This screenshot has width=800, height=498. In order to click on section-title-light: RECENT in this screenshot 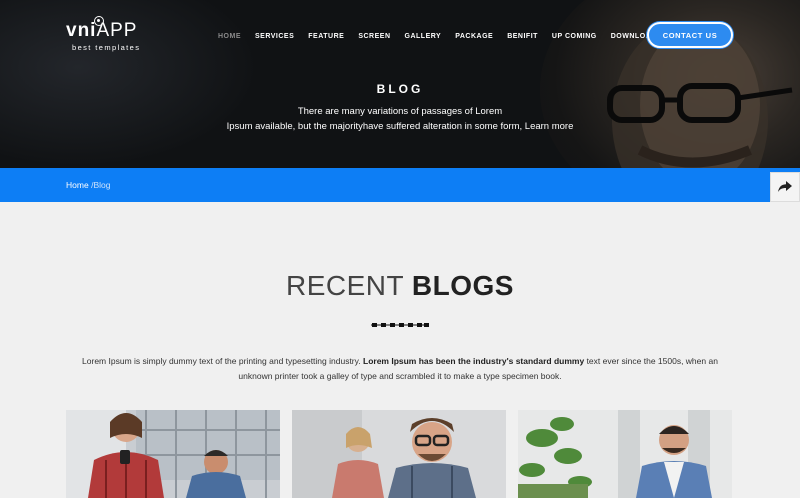, I will do `click(345, 285)`.